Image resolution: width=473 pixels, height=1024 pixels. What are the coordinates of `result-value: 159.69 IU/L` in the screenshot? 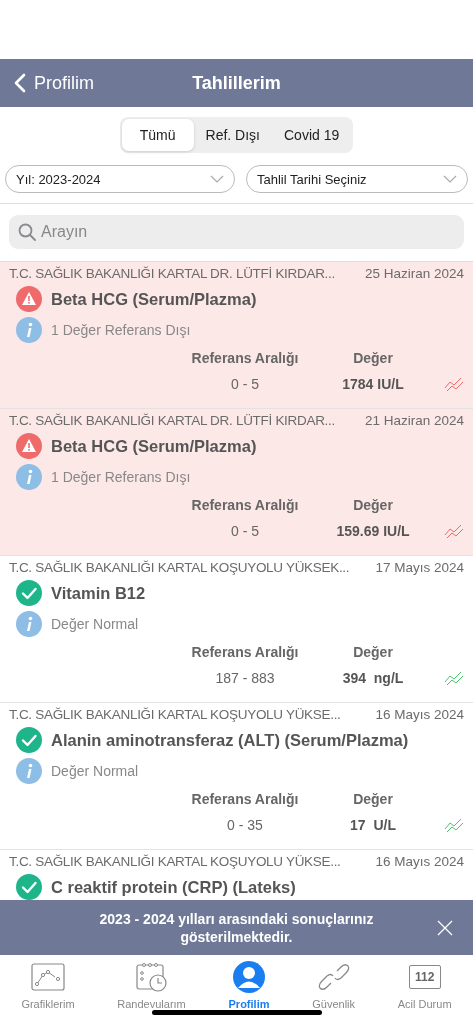 It's located at (373, 531).